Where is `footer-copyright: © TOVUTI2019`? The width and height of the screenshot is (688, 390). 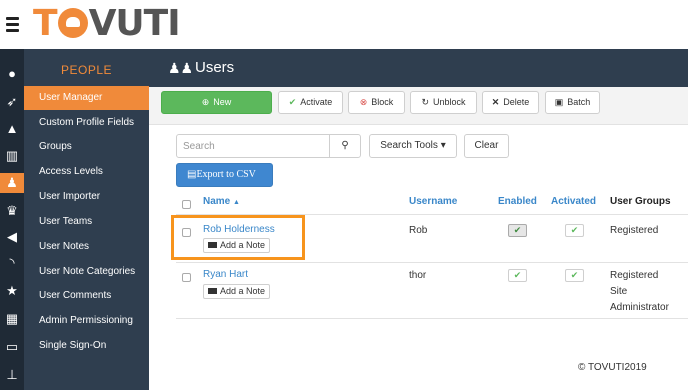 footer-copyright: © TOVUTI2019 is located at coordinates (612, 367).